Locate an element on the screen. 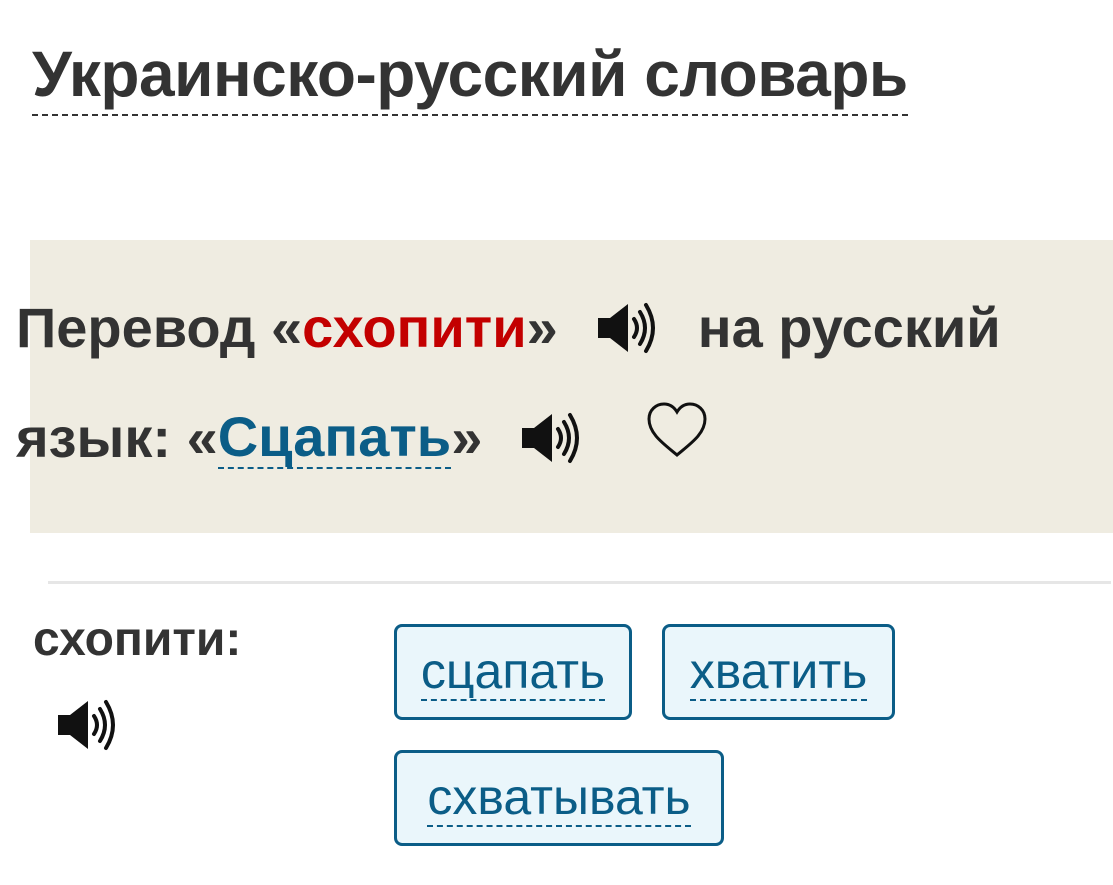 The height and width of the screenshot is (885, 1113). translation-middle: » is located at coordinates (542, 327).